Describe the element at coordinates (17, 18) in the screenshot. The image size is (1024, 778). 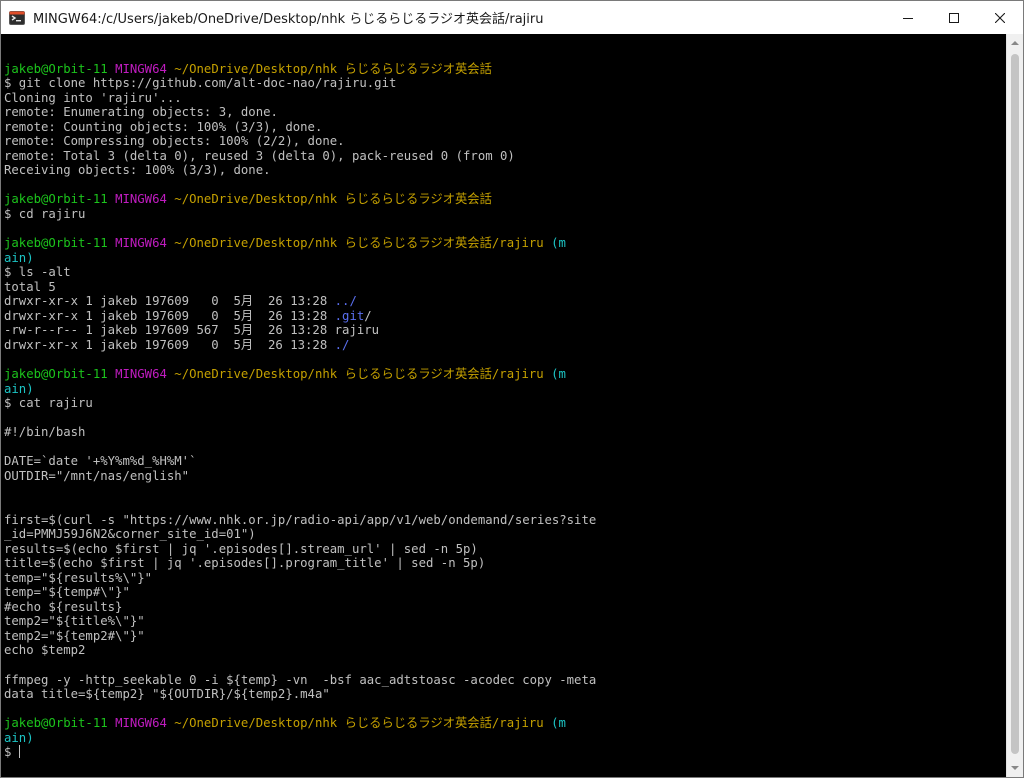
I see `git-bash-icon` at that location.